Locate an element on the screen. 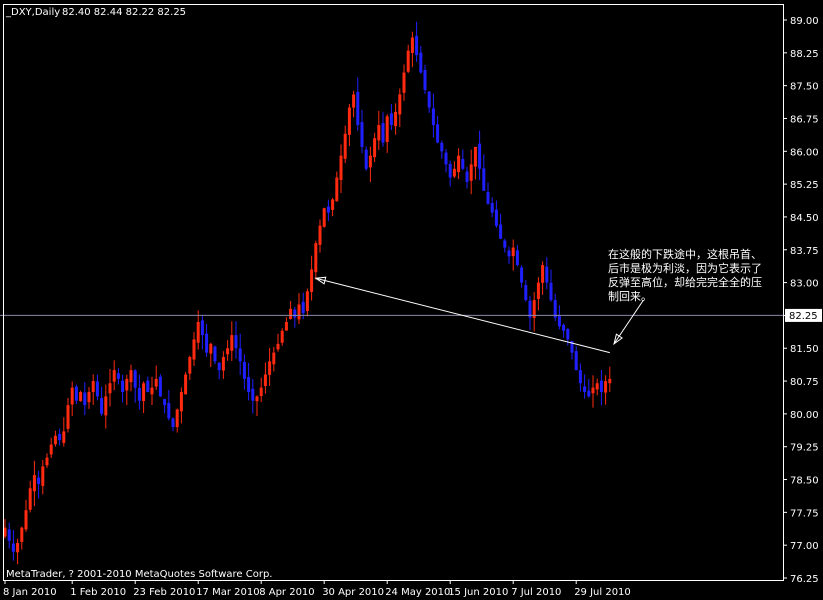 The height and width of the screenshot is (600, 823). y-tick-label: 84.50 is located at coordinates (804, 218).